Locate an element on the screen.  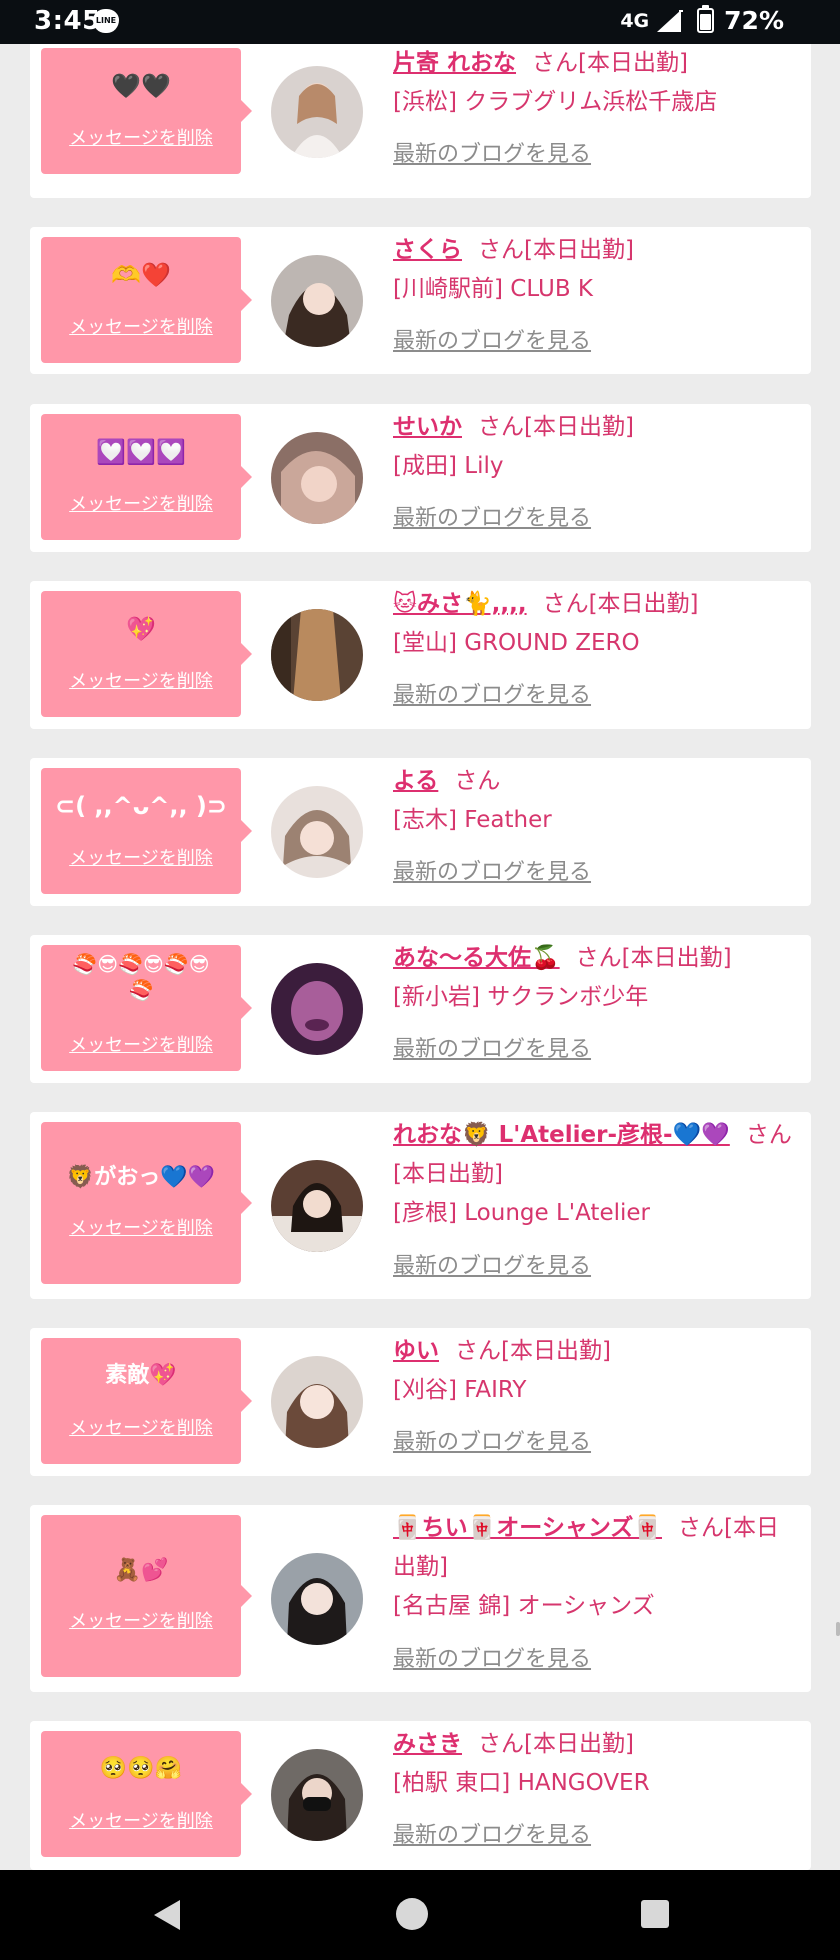
message-bubble: 🧸💕 メッセージを削除 is located at coordinates (146, 1596).